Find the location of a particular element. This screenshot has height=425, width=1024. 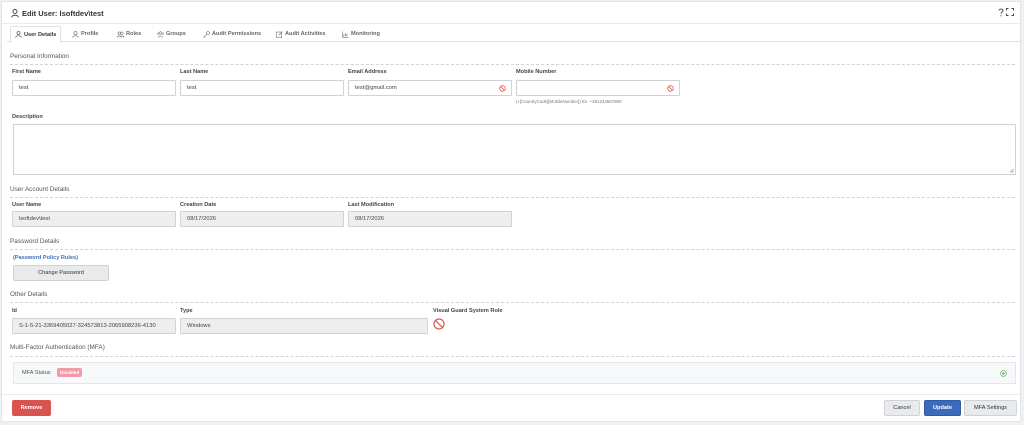

email-value: test@gmail.com is located at coordinates (376, 88).